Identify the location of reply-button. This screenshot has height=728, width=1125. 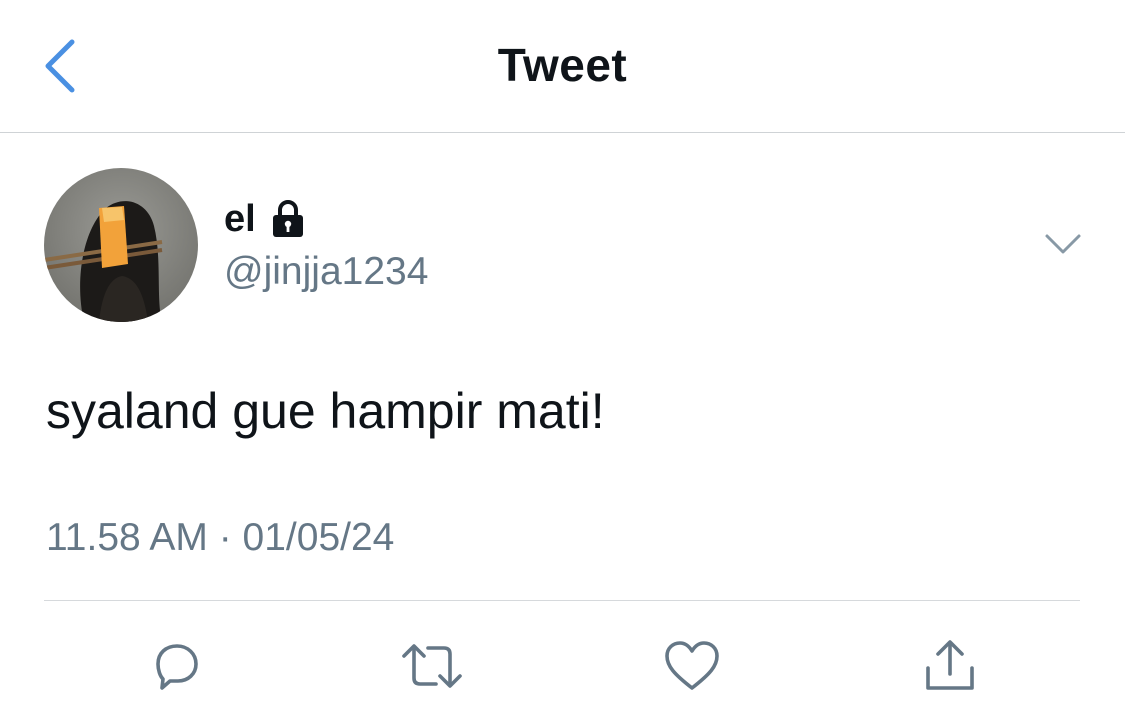
(176, 666).